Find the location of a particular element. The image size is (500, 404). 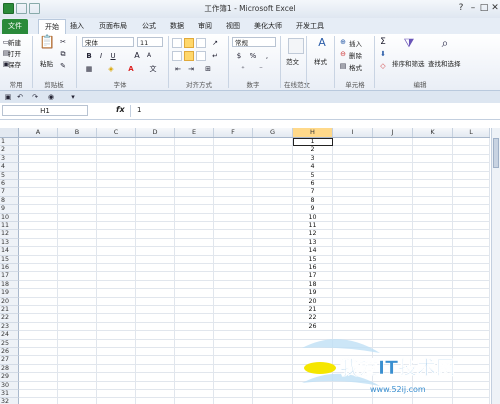

cell-f6 is located at coordinates (233, 184).